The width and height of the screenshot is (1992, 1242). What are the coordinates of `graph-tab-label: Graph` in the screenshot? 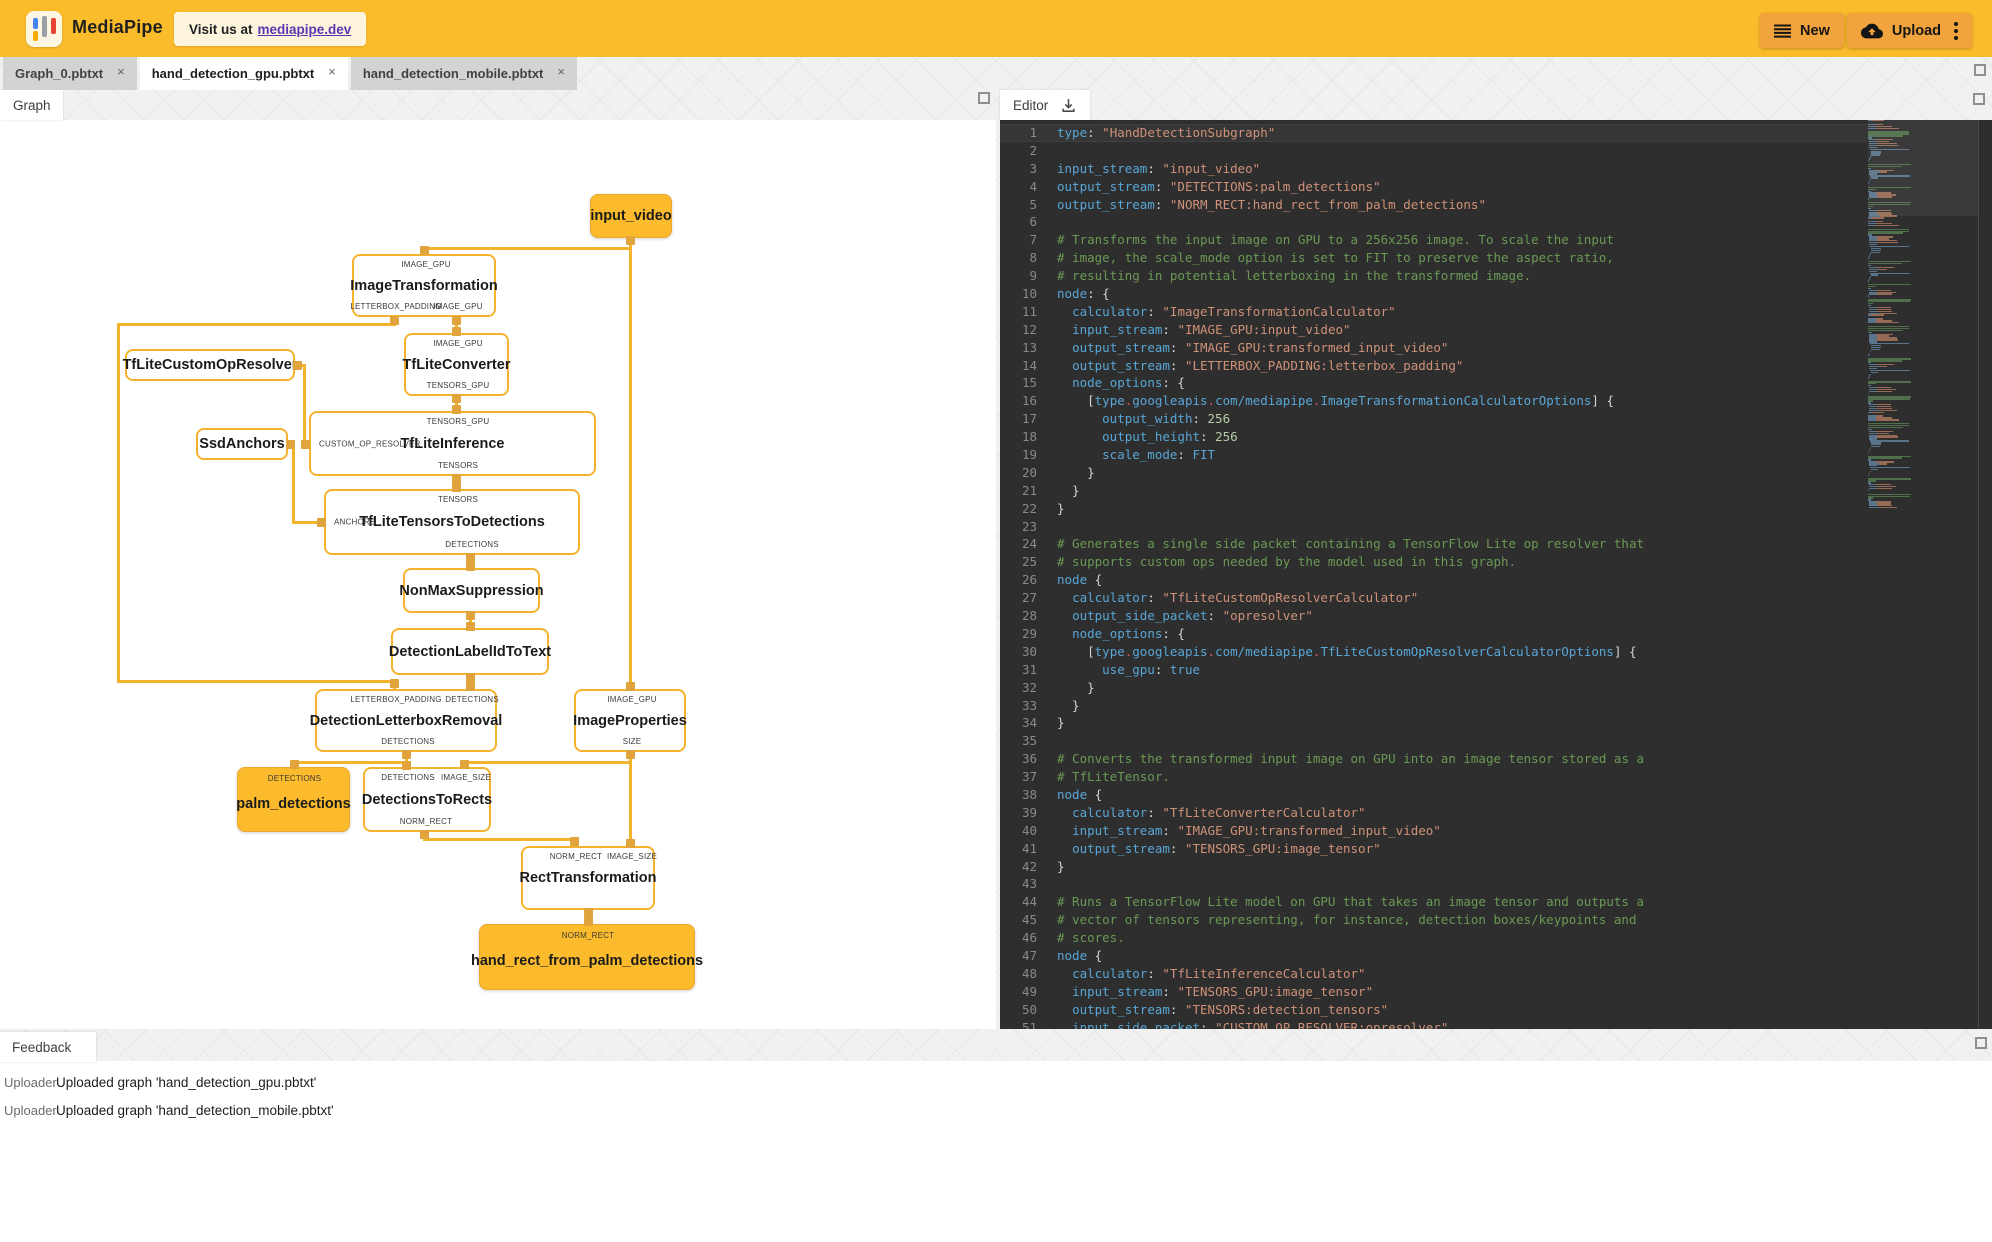 It's located at (32, 105).